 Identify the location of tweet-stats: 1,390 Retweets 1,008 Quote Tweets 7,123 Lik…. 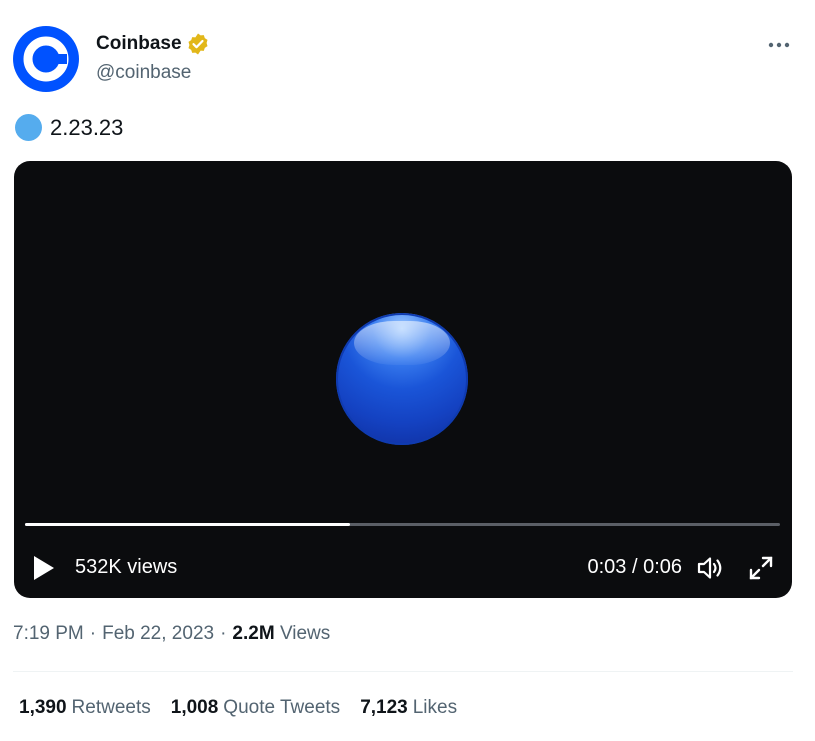
(238, 708).